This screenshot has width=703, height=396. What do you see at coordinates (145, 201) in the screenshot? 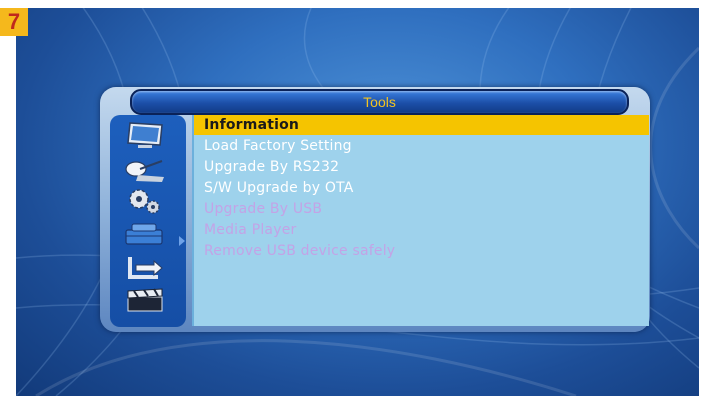
I see `gears-icon` at bounding box center [145, 201].